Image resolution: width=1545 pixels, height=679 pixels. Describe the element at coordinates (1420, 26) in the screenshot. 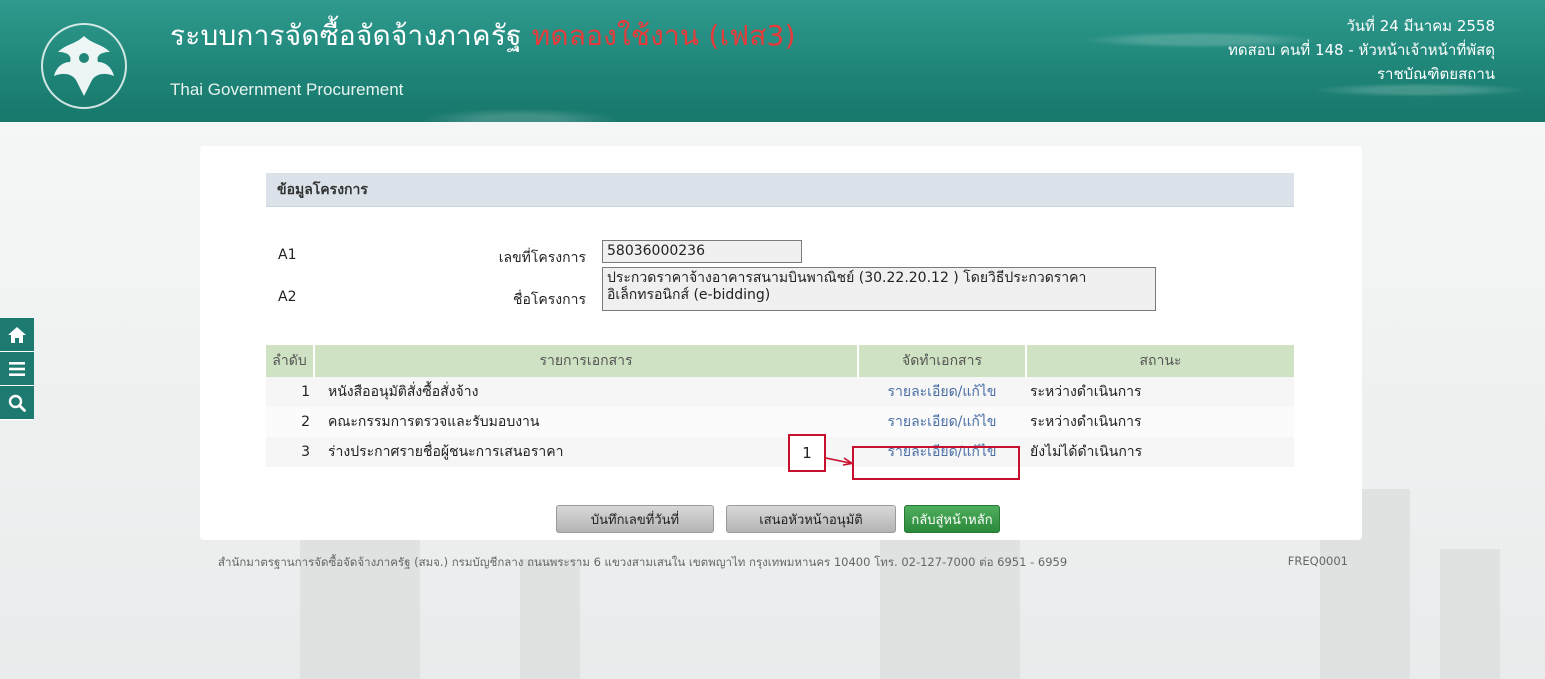

I see `current-date: วันที่ 24 มีนาคม 2558` at that location.